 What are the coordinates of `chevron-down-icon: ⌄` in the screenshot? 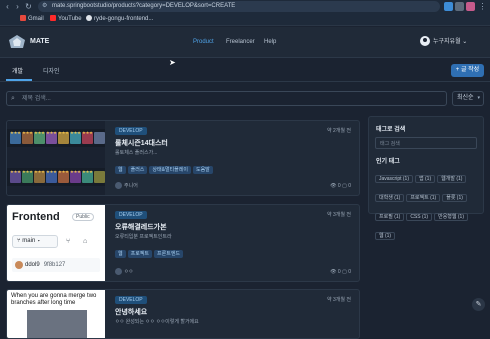 It's located at (465, 42).